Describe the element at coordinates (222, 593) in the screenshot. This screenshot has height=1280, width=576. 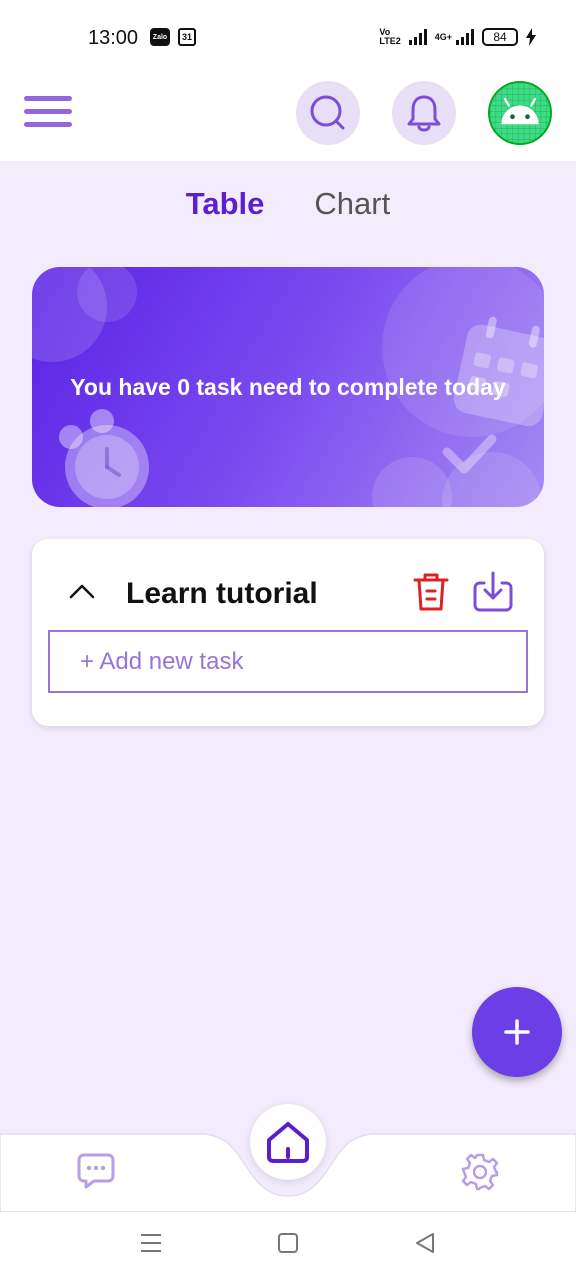
I see `task-group-title: Learn tutorial` at that location.